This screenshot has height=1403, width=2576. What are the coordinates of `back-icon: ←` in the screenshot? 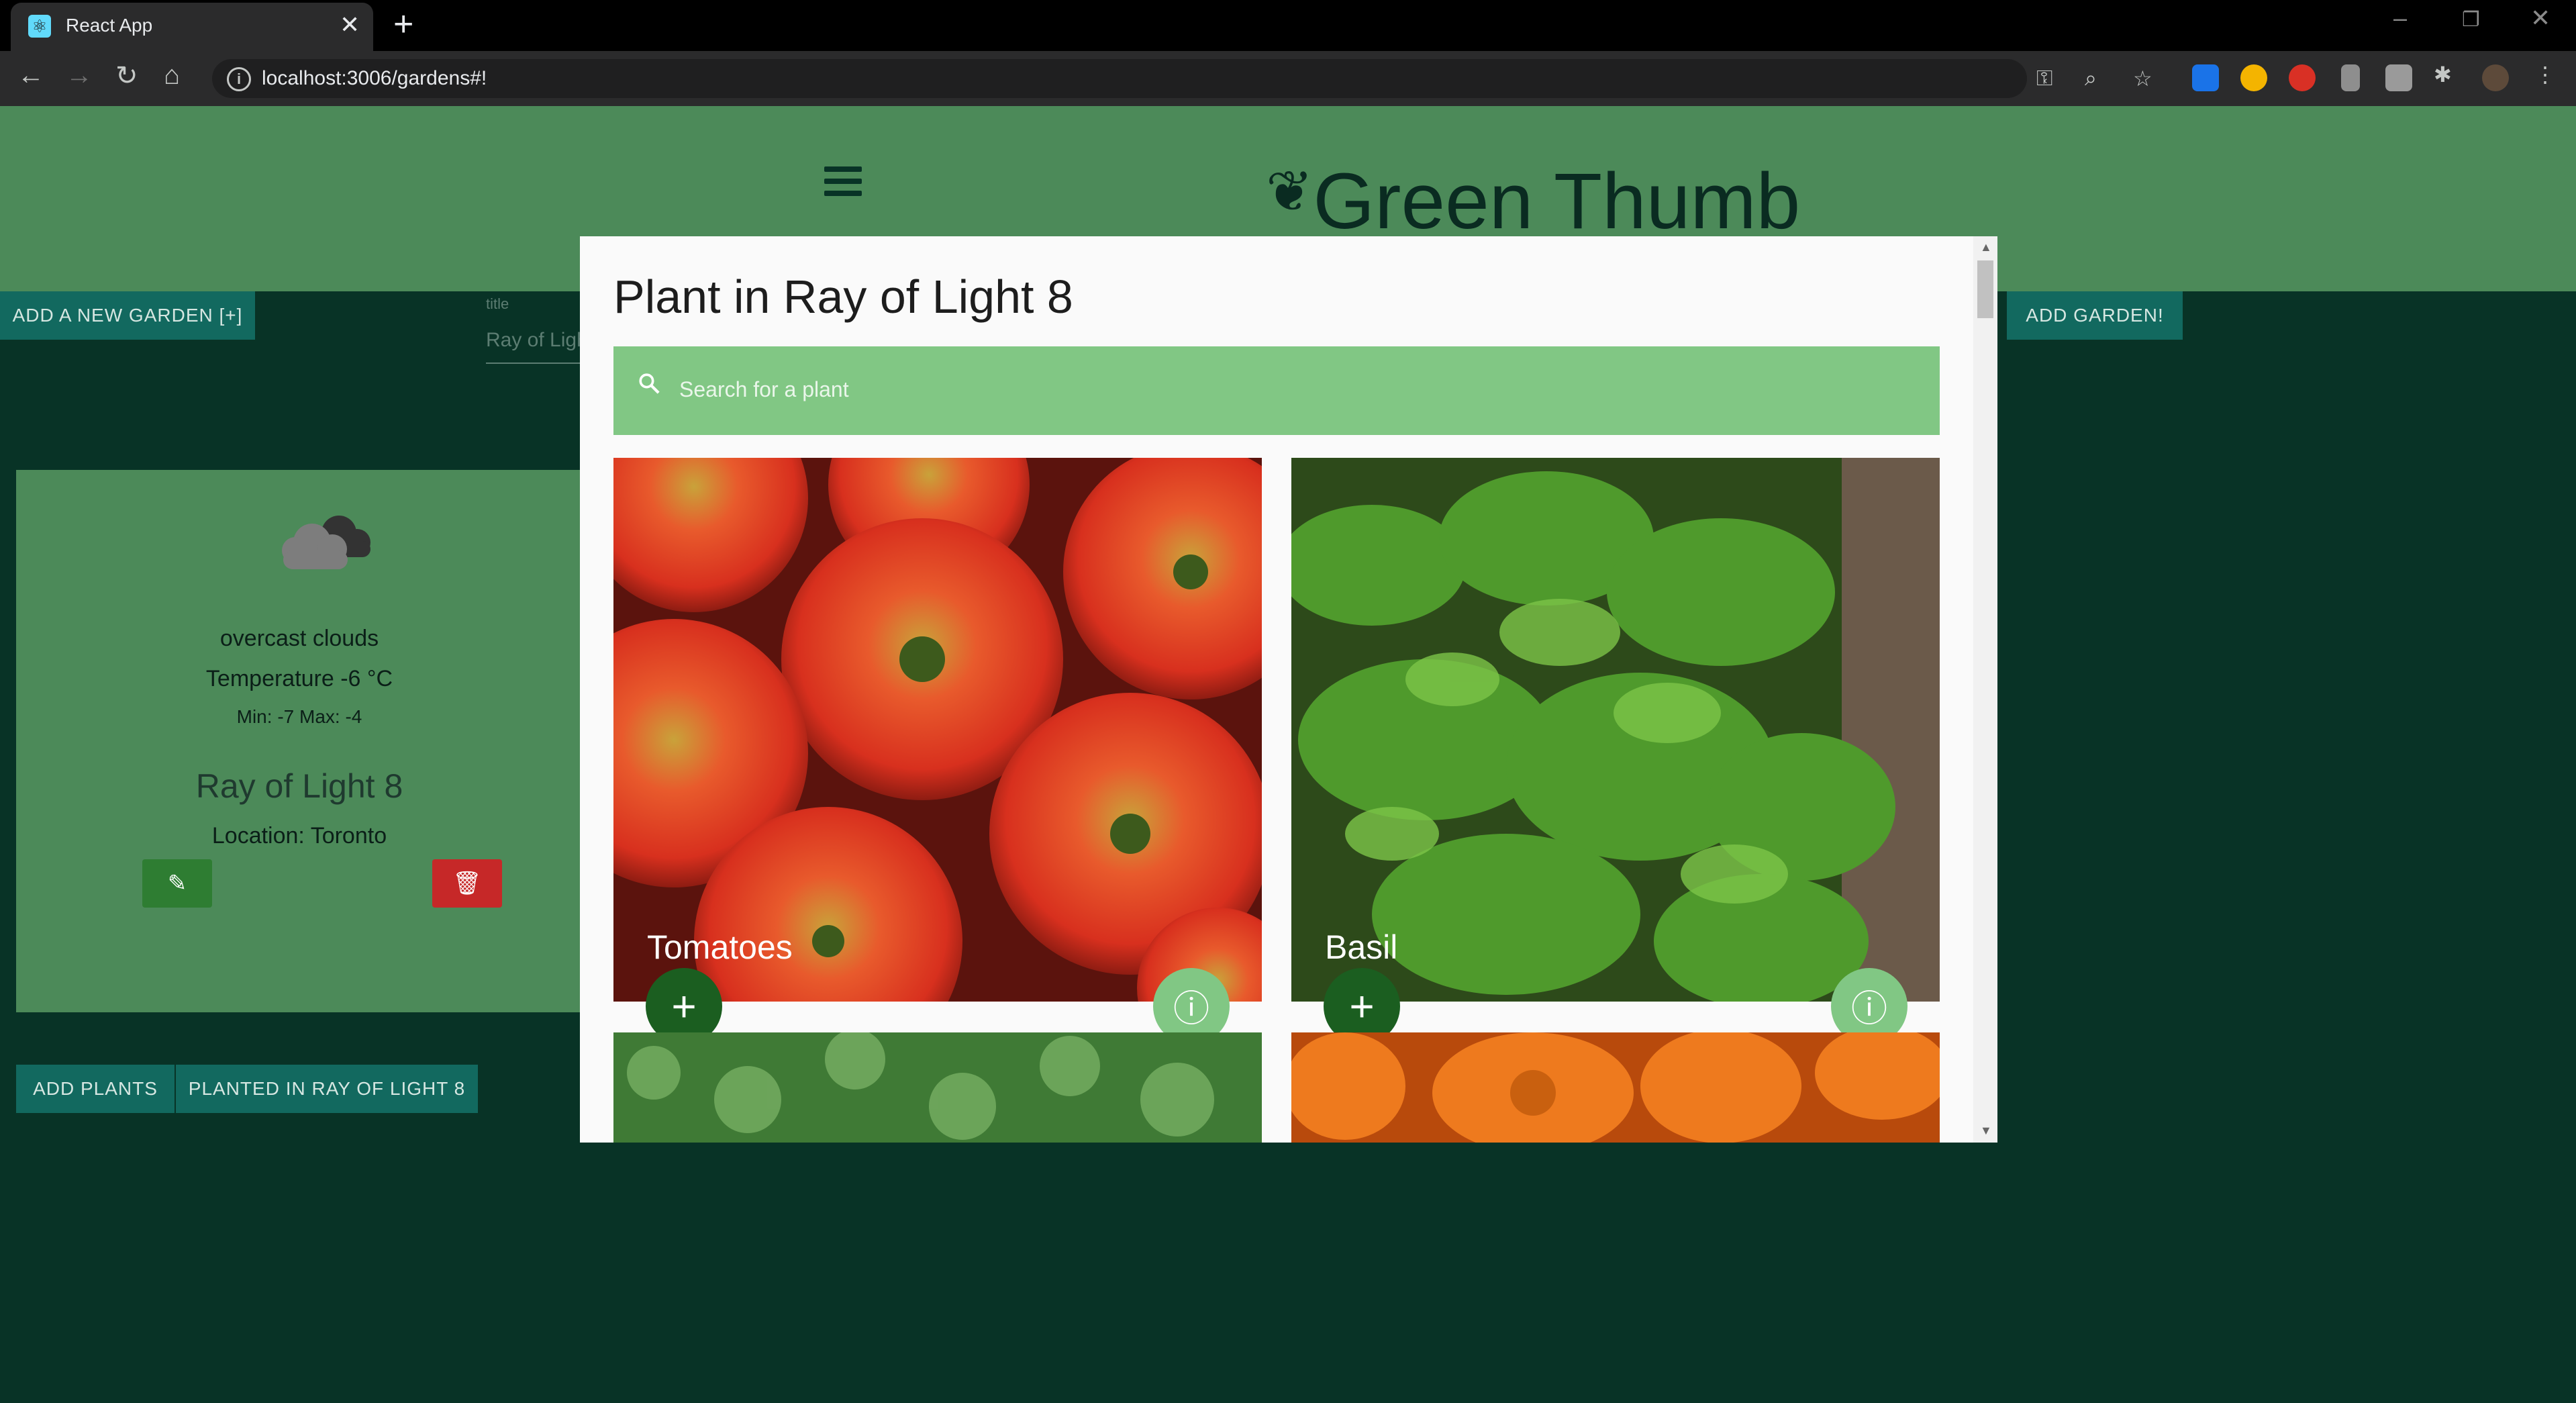 It's located at (30, 75).